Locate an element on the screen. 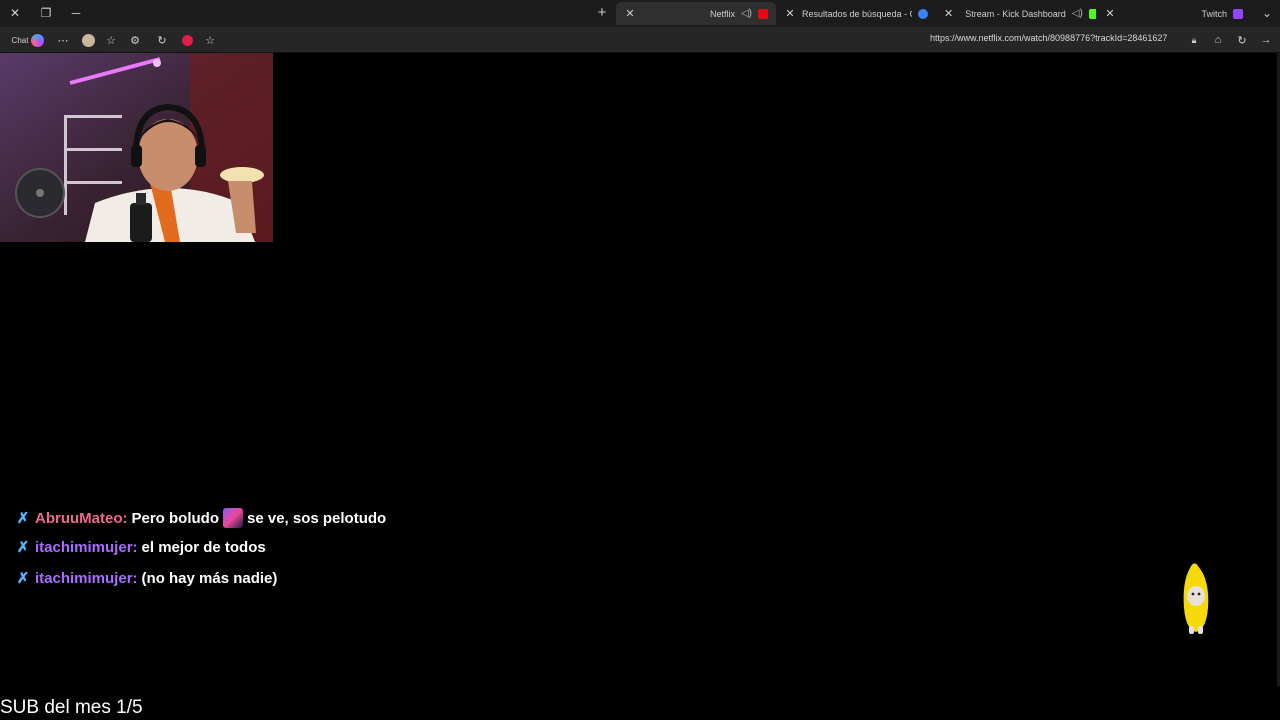  tab-kick: ✕ Stream - Kick Dashboard ◁) is located at coordinates (1016, 13).